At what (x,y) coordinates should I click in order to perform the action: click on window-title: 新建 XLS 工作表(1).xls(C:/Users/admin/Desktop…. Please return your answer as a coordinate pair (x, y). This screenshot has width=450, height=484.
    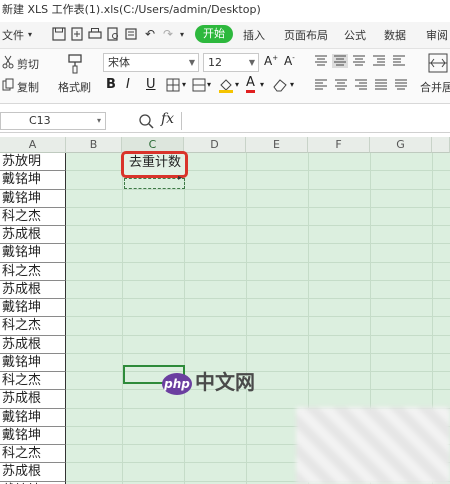
    Looking at the image, I should click on (225, 10).